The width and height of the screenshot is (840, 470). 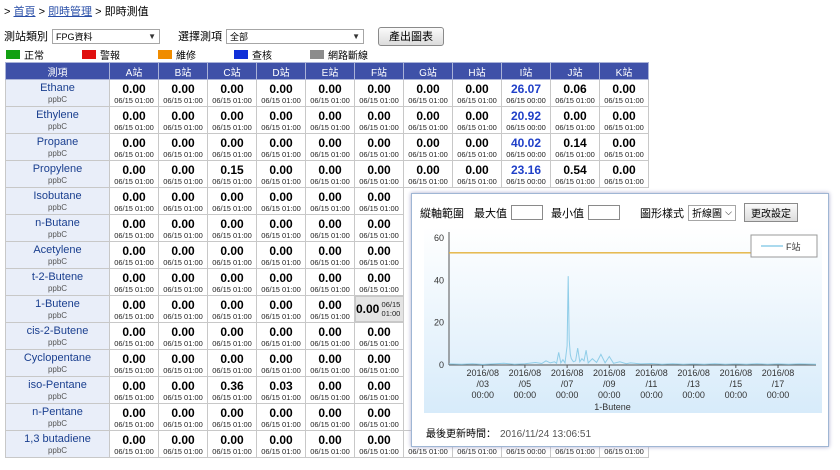 What do you see at coordinates (57, 336) in the screenshot?
I see `item-name-cell: cis-2-Butene ppbC` at bounding box center [57, 336].